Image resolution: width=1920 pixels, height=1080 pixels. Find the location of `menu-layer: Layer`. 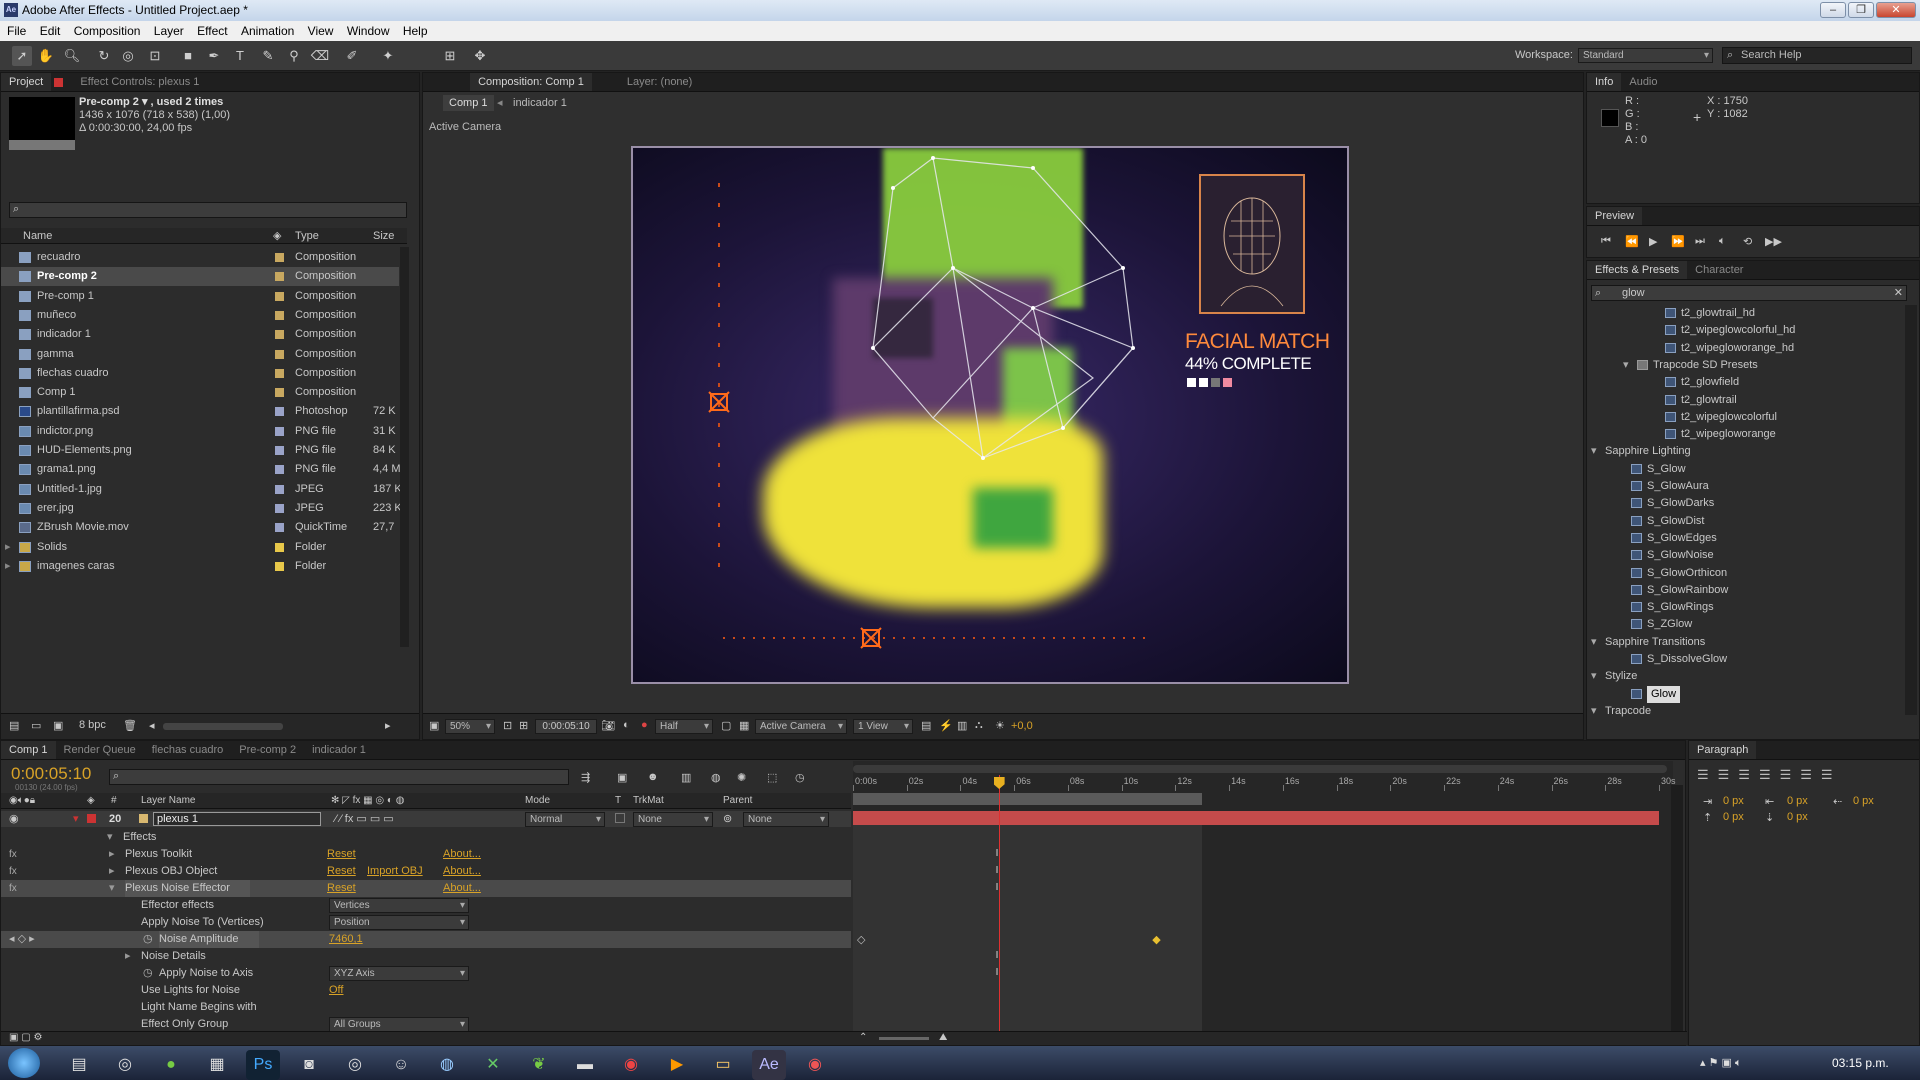

menu-layer: Layer is located at coordinates (169, 31).